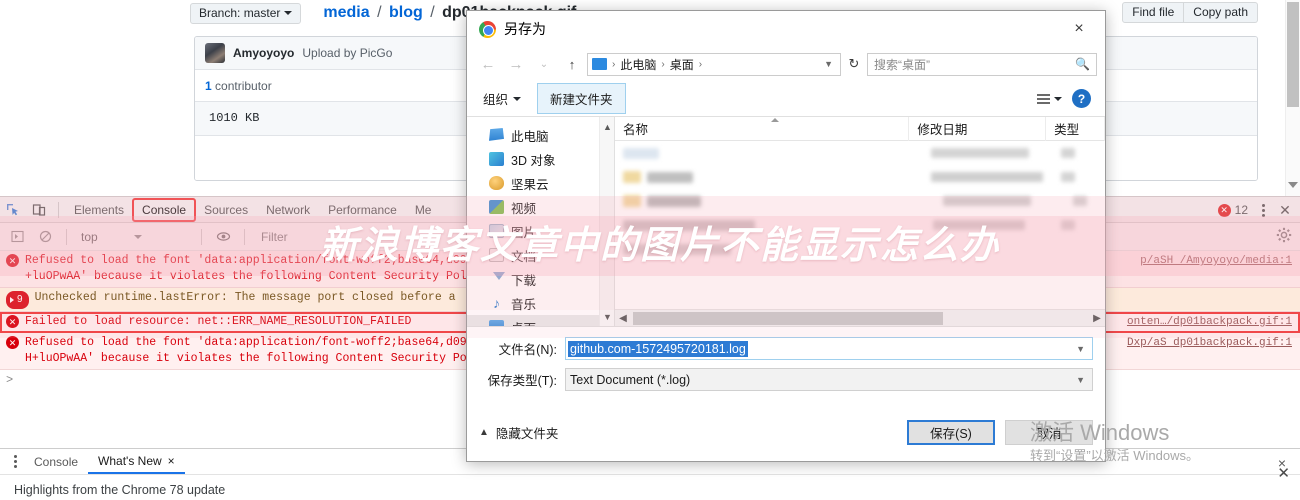  I want to click on scroll-left-arrow-icon: ◀, so click(623, 318).